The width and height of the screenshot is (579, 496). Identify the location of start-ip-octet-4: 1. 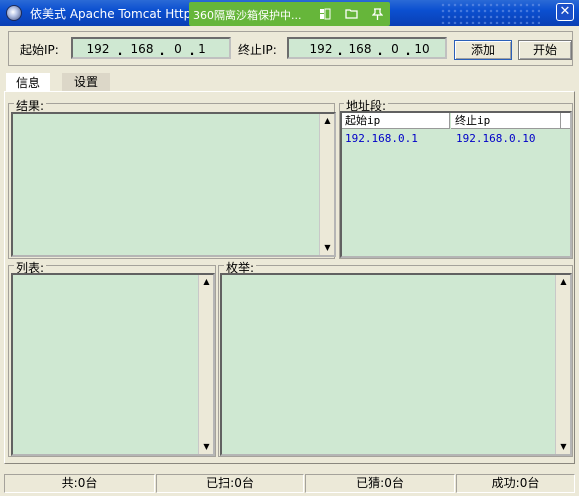
(202, 49).